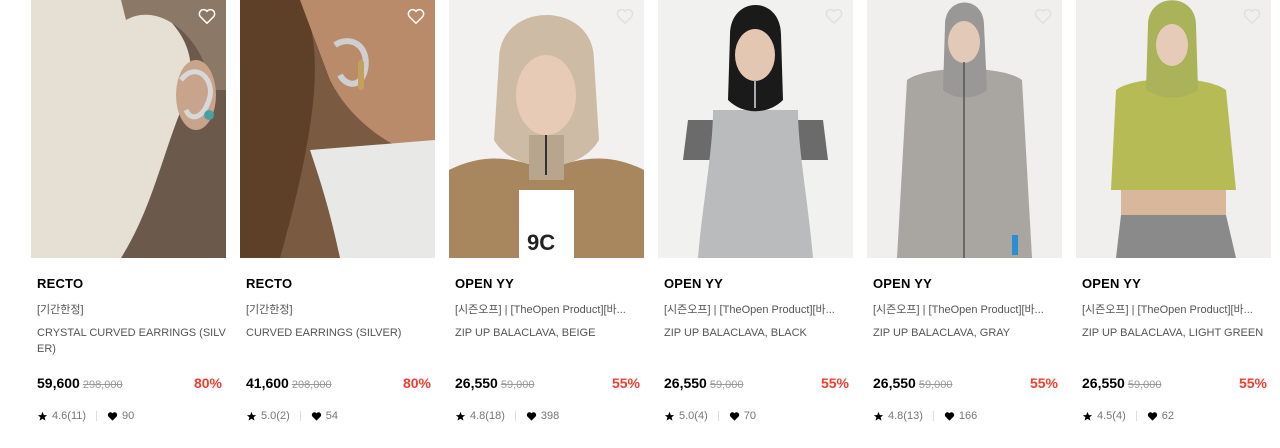  What do you see at coordinates (340, 333) in the screenshot?
I see `product-name: CURVED EARRINGS (SILVER)` at bounding box center [340, 333].